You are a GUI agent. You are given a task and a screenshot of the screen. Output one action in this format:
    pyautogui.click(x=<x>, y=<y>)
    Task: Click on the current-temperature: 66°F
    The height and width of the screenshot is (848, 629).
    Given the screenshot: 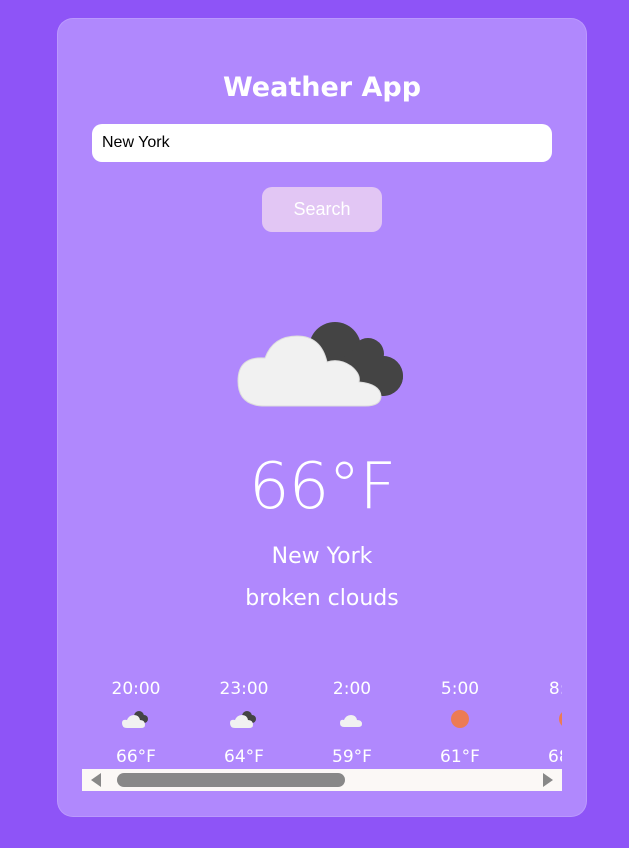 What is the action you would take?
    pyautogui.click(x=322, y=487)
    